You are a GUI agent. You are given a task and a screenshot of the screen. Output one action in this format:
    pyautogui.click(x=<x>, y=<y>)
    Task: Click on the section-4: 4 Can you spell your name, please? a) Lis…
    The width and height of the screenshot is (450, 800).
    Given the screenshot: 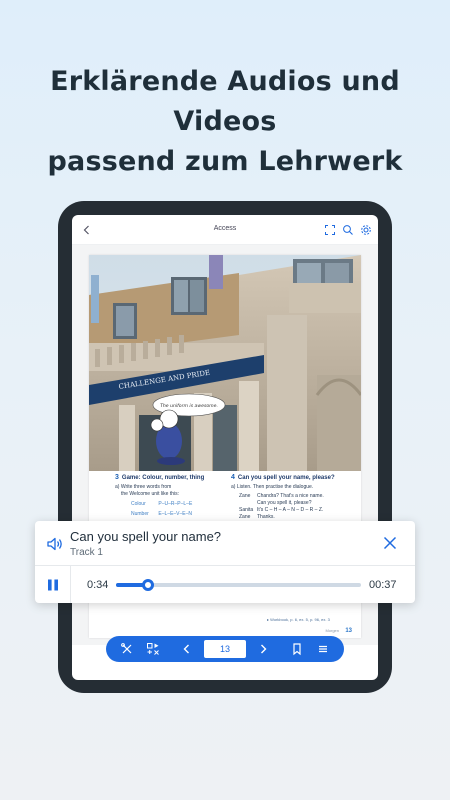 What is the action you would take?
    pyautogui.click(x=293, y=497)
    